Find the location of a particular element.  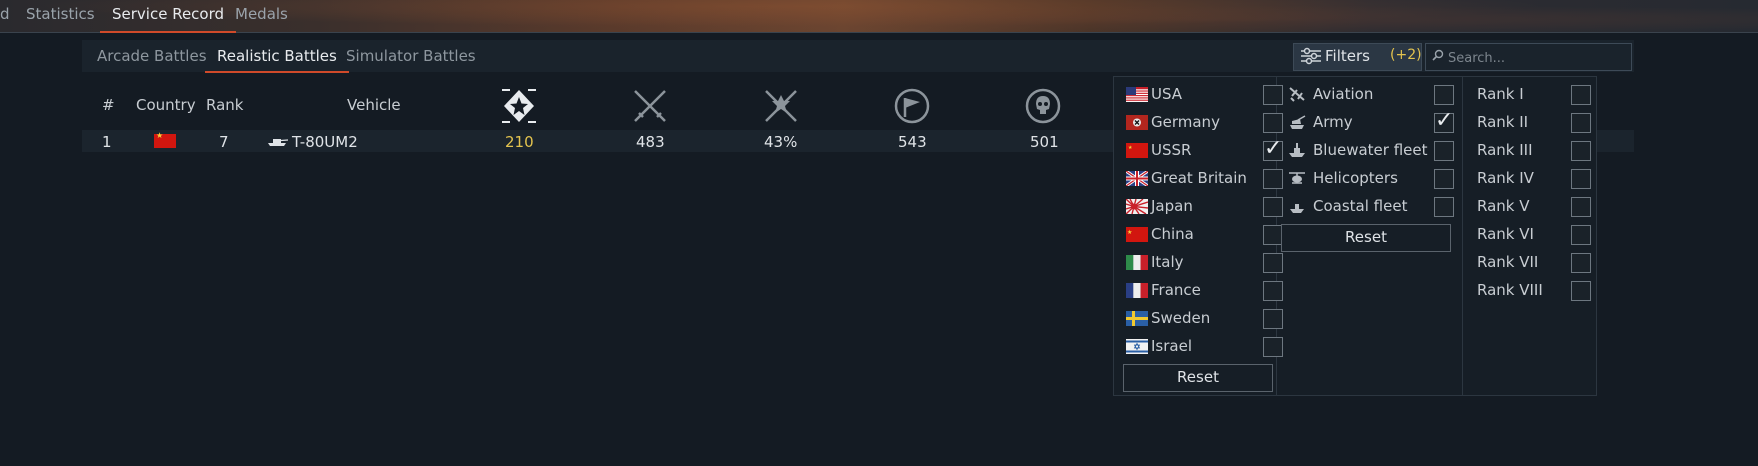

col-header-country: Country is located at coordinates (166, 105).